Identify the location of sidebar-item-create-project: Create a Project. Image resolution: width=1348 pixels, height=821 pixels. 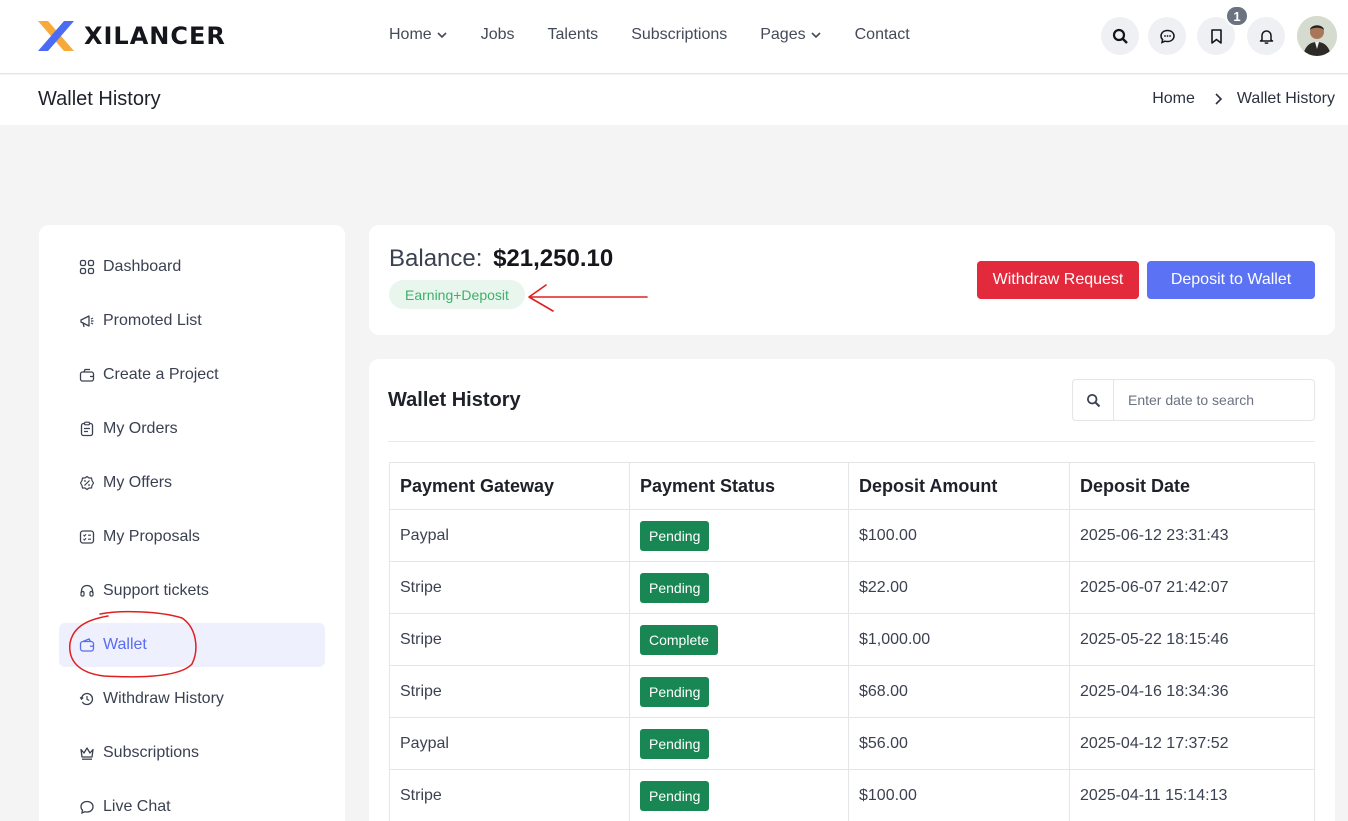
(192, 375).